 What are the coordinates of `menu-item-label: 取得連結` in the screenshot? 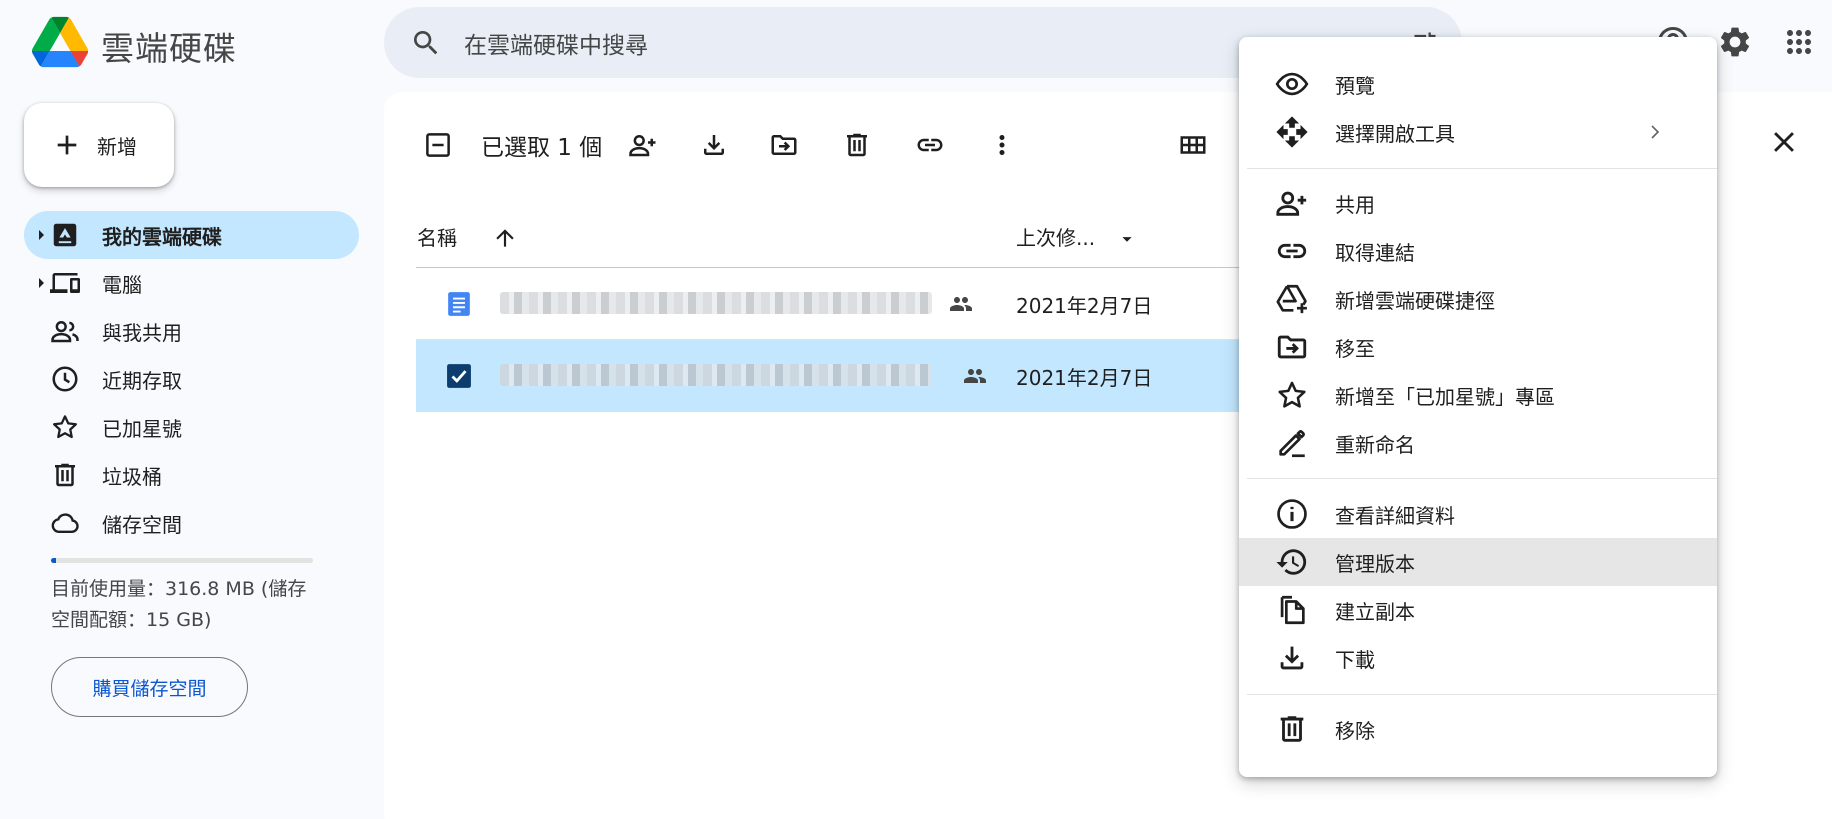 It's located at (1375, 252).